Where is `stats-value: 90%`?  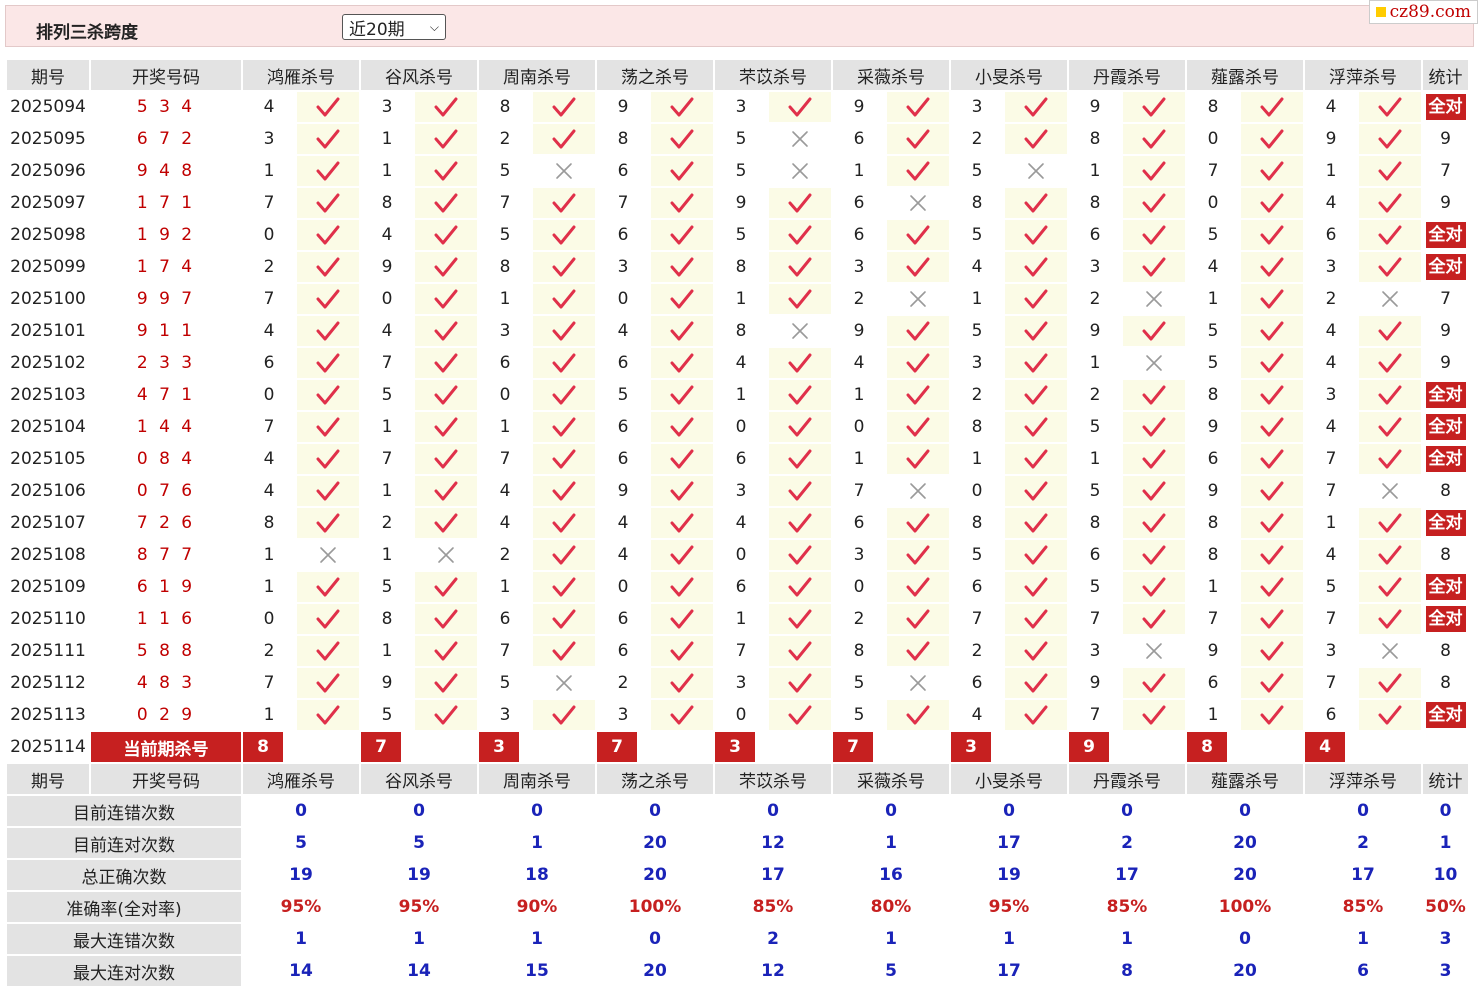 stats-value: 90% is located at coordinates (537, 907).